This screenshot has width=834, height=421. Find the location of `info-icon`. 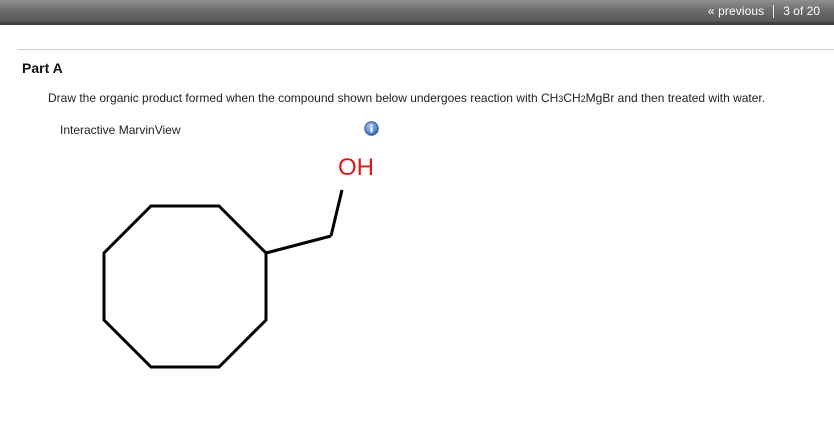

info-icon is located at coordinates (371, 128).